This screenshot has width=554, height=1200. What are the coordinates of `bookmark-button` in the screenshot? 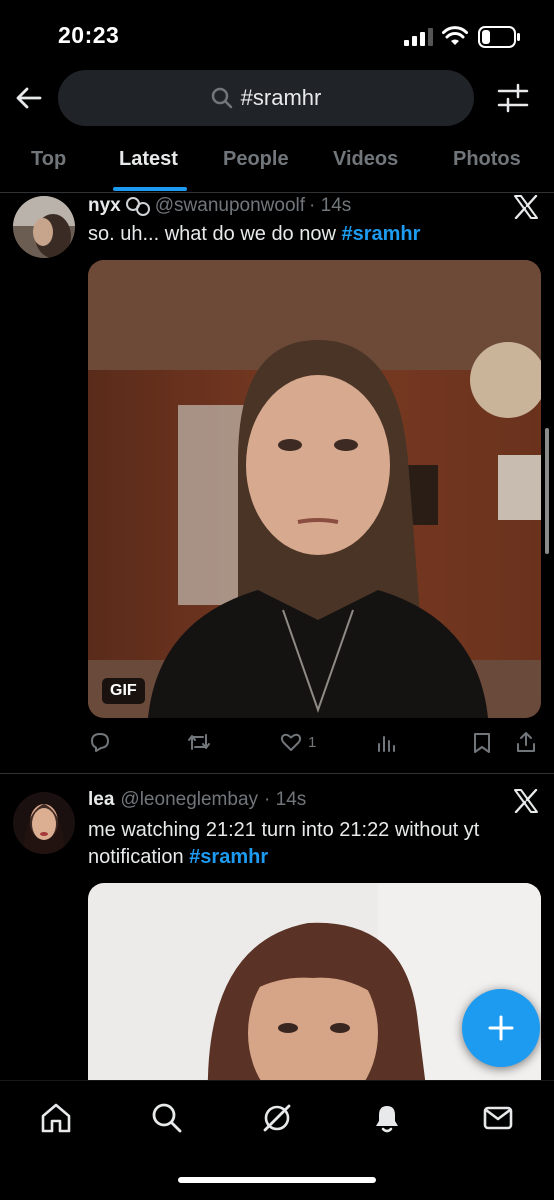 It's located at (482, 743).